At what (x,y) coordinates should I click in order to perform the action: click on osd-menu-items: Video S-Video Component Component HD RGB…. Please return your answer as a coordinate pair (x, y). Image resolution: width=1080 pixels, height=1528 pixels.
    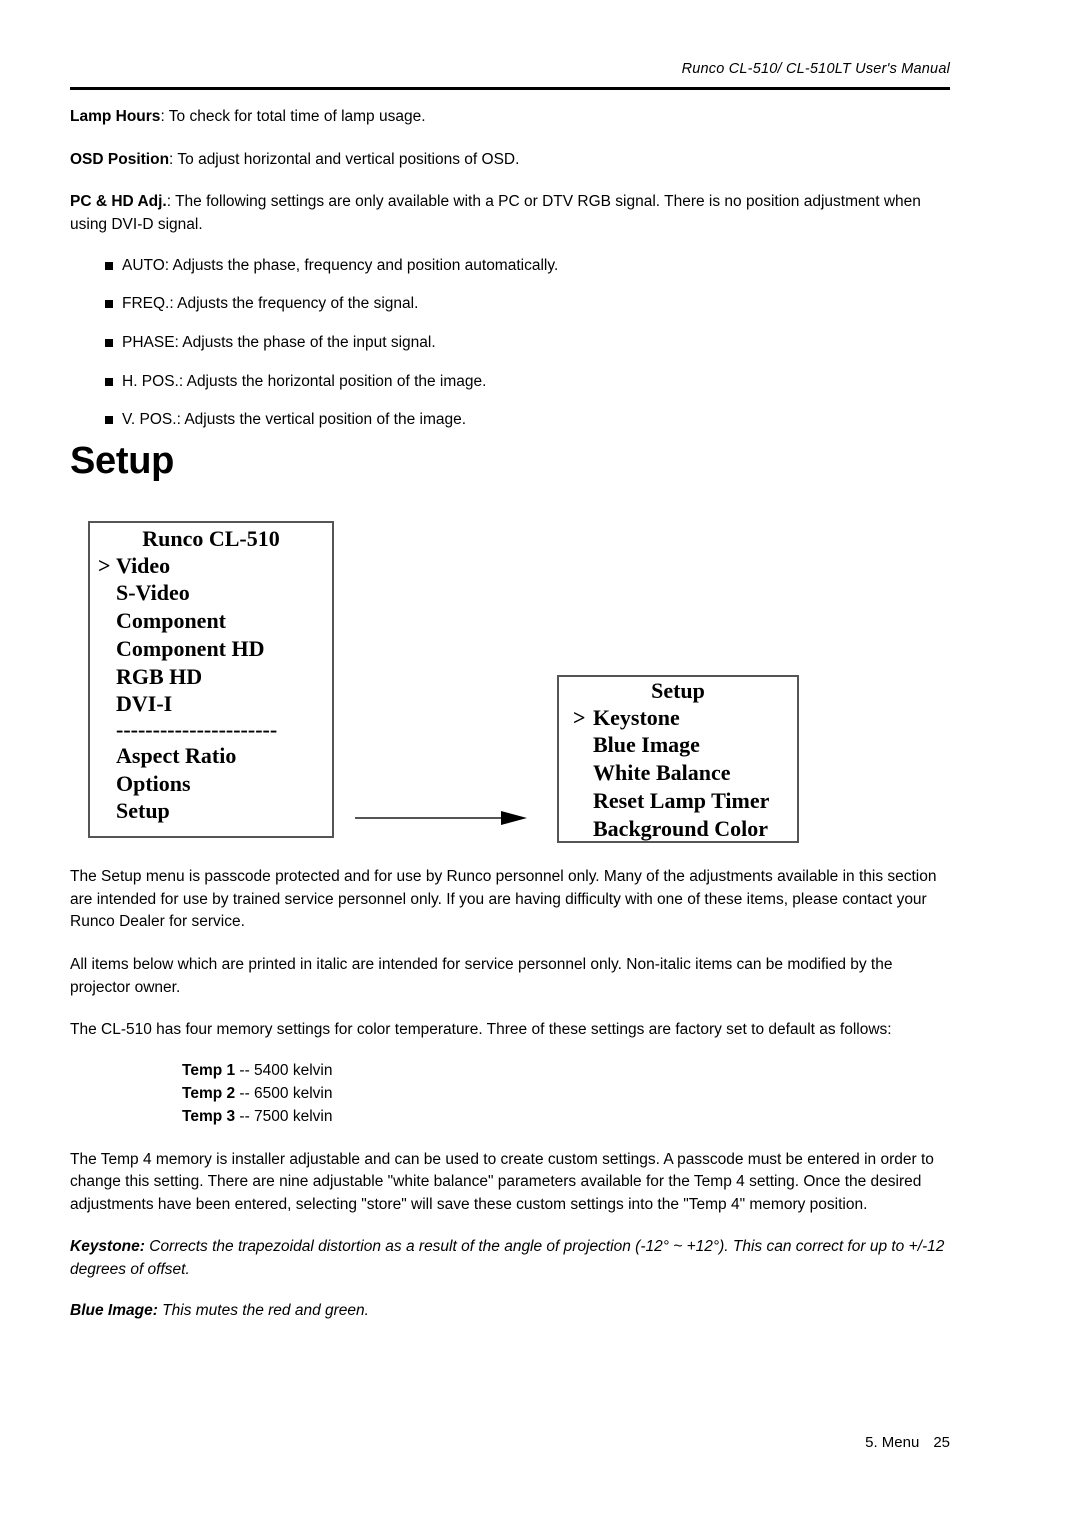
    Looking at the image, I should click on (211, 688).